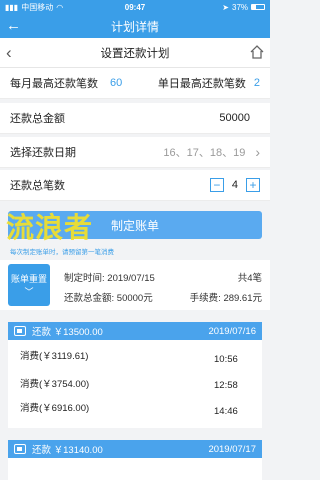 The height and width of the screenshot is (480, 320). I want to click on status-time: 09:47, so click(135, 7).